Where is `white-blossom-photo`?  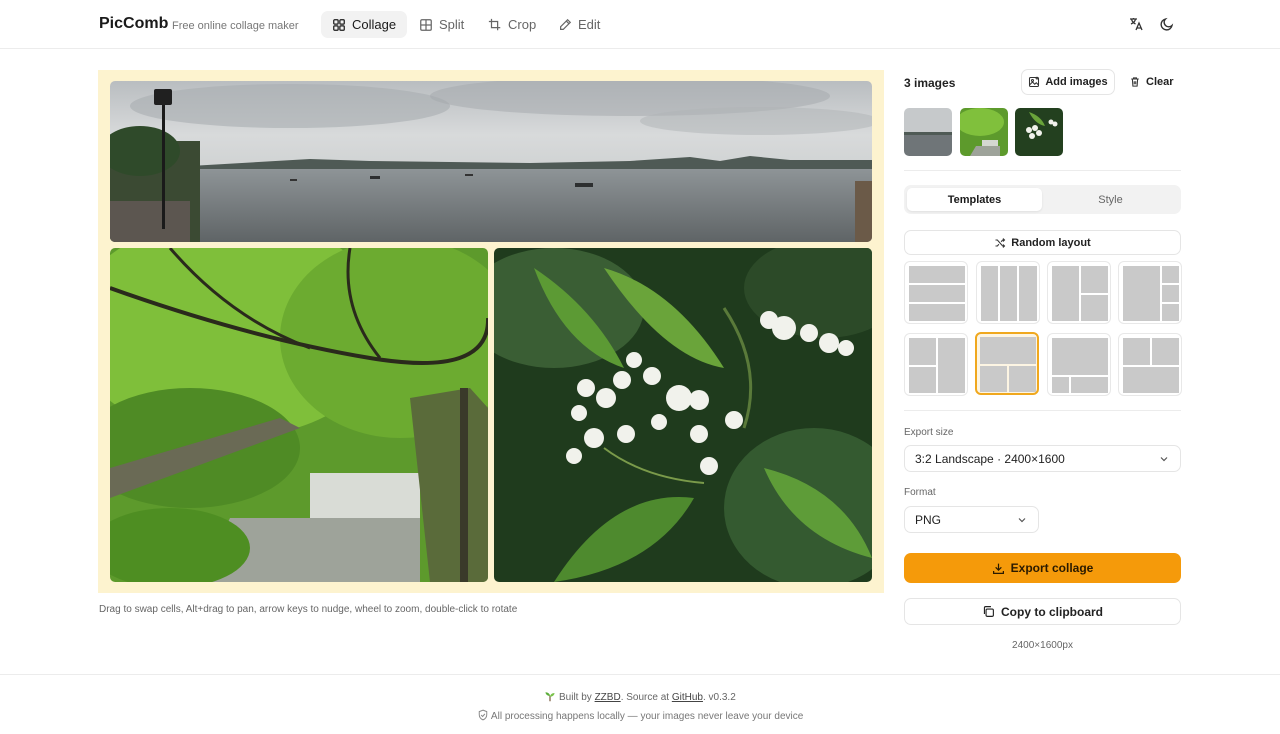
white-blossom-photo is located at coordinates (683, 415).